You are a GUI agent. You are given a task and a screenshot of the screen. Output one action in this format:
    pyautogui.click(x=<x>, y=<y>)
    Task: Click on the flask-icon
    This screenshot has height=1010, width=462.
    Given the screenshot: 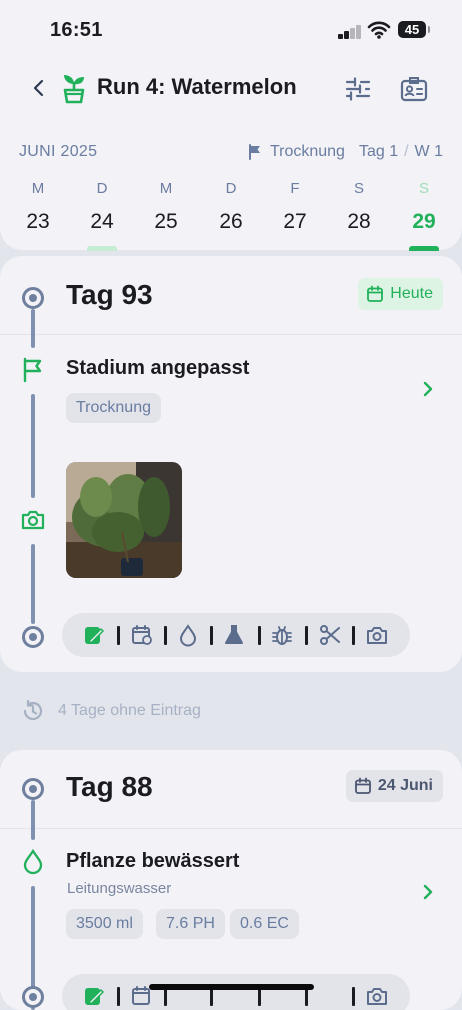 What is the action you would take?
    pyautogui.click(x=234, y=635)
    